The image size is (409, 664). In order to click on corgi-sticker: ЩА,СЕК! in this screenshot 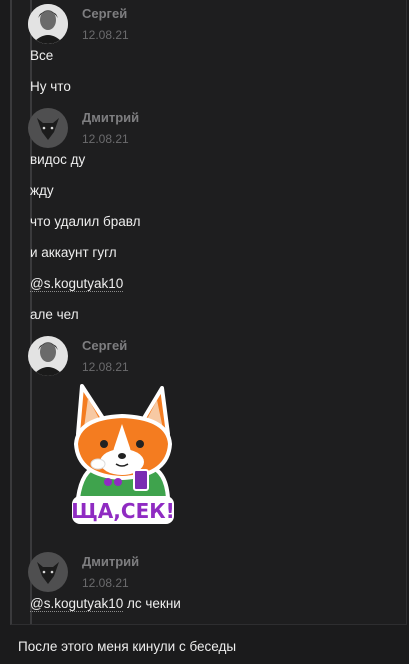, I will do `click(123, 453)`.